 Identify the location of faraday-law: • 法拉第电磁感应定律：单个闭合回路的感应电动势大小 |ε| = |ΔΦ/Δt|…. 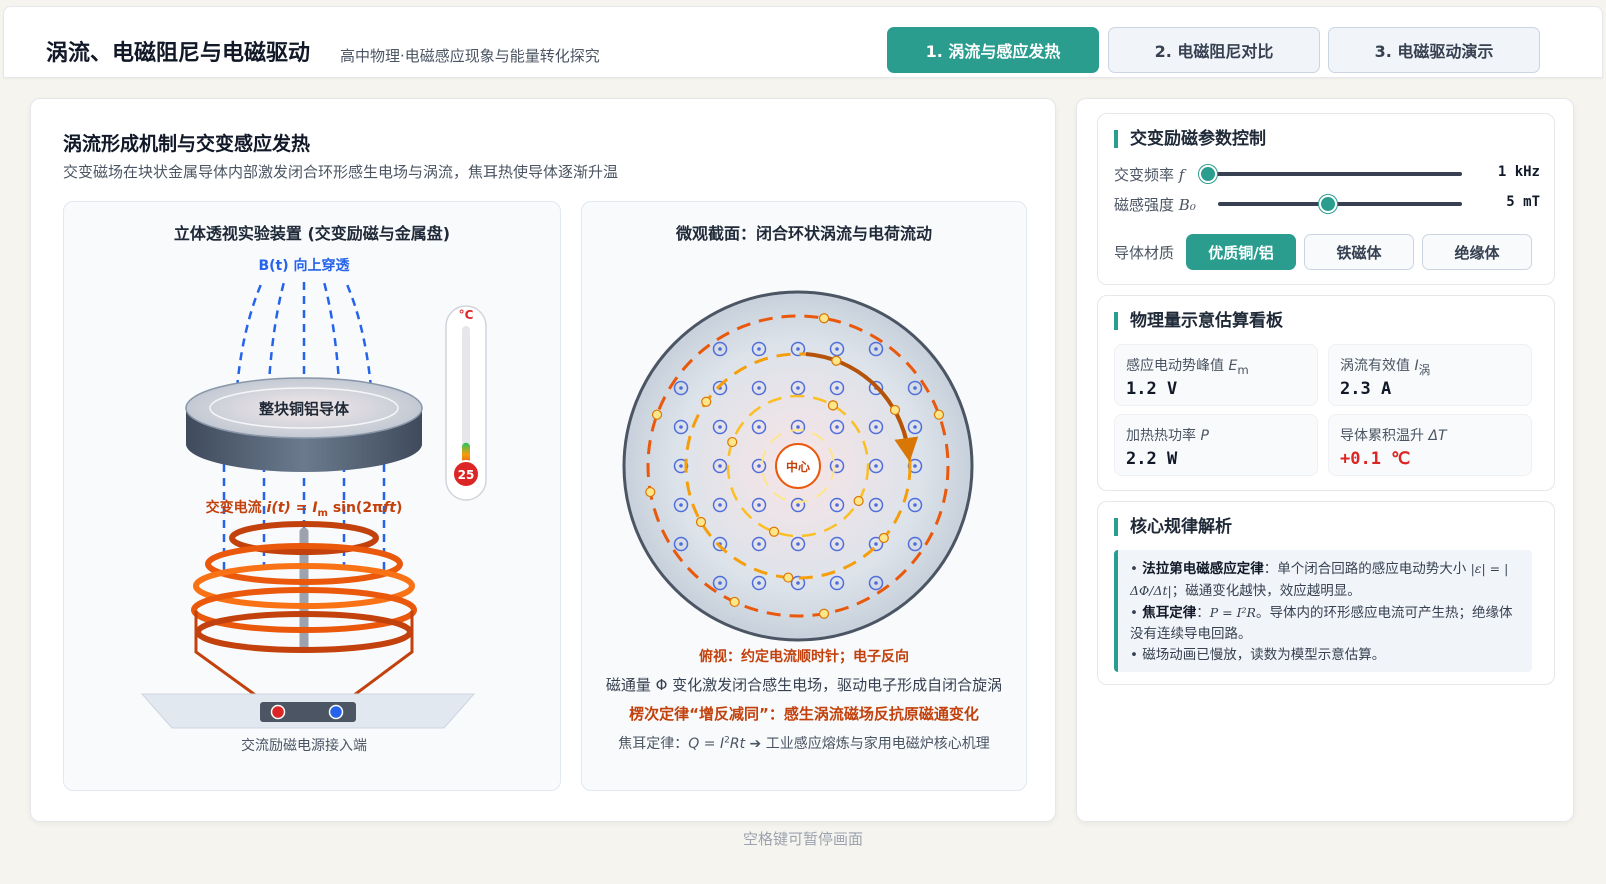
(1319, 580).